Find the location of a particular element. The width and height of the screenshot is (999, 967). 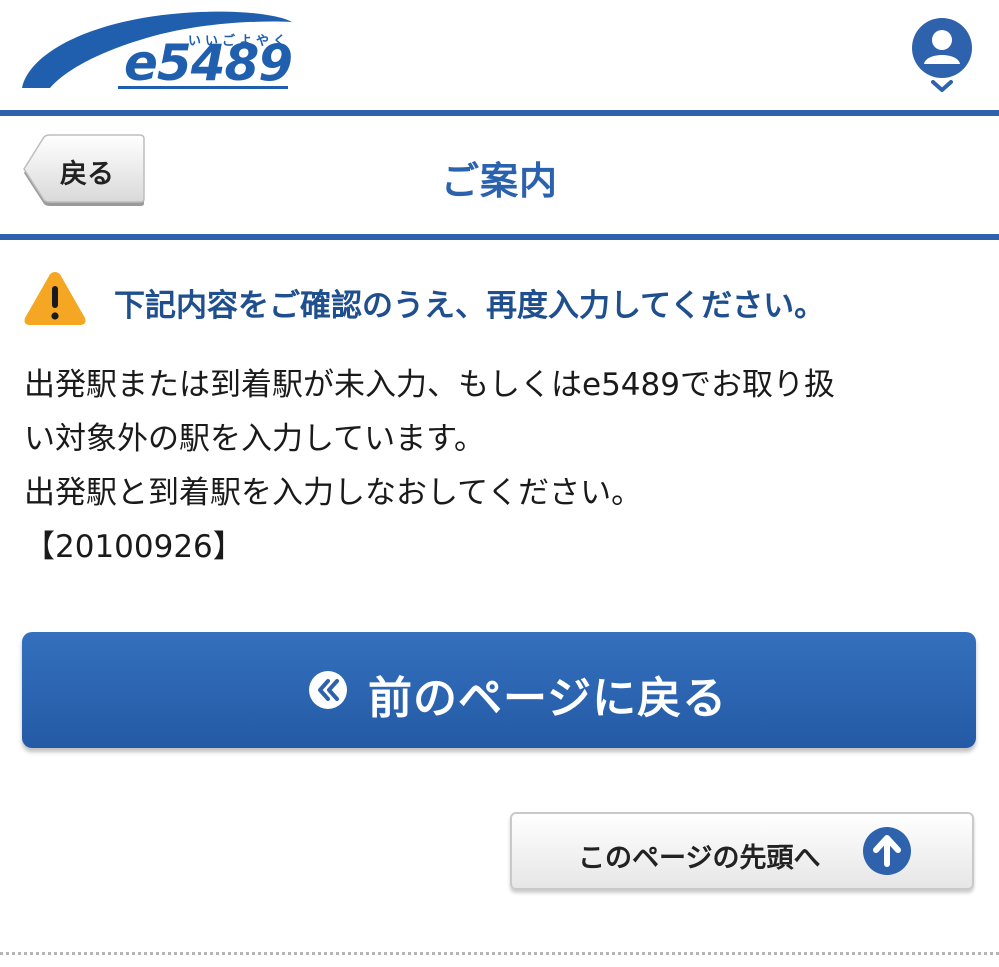

title-divider is located at coordinates (499, 237).